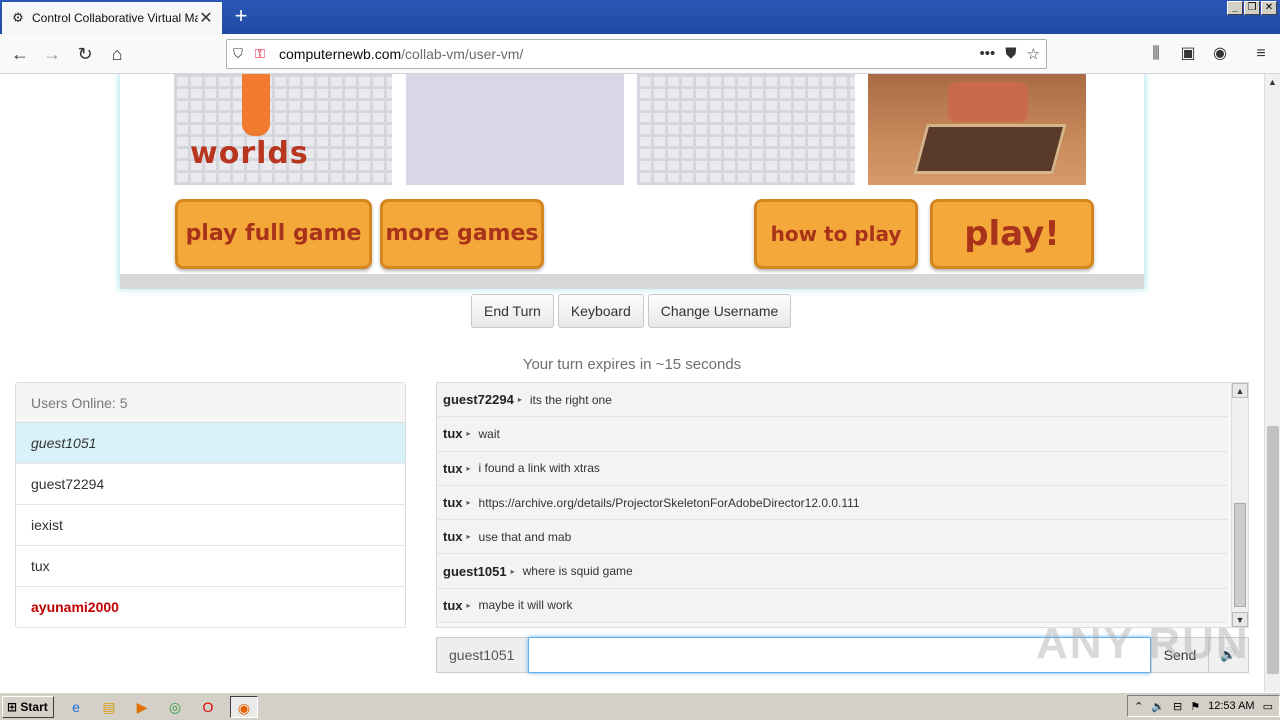 Image resolution: width=1280 pixels, height=720 pixels. What do you see at coordinates (283, 129) in the screenshot?
I see `game-thumbnail-worlds: worlds` at bounding box center [283, 129].